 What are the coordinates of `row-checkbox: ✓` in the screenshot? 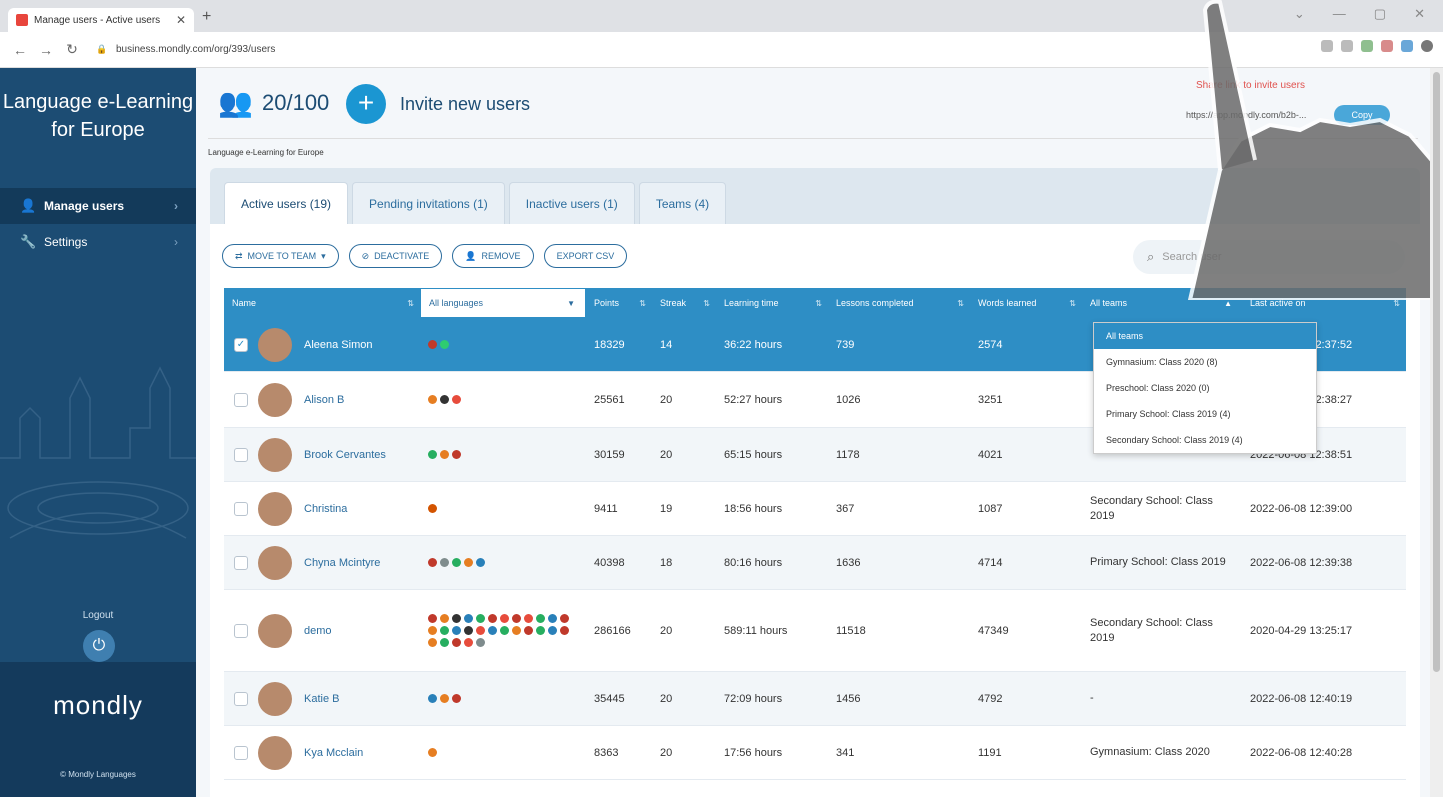 It's located at (241, 344).